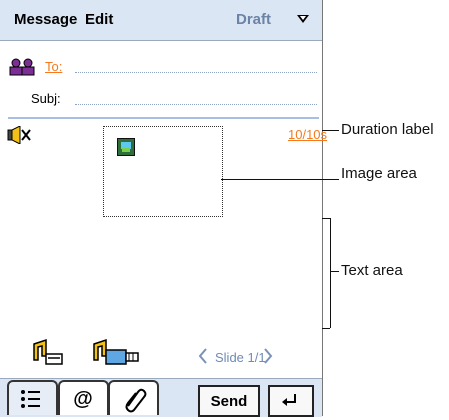 The width and height of the screenshot is (449, 420). Describe the element at coordinates (268, 358) in the screenshot. I see `next-slide-icon` at that location.